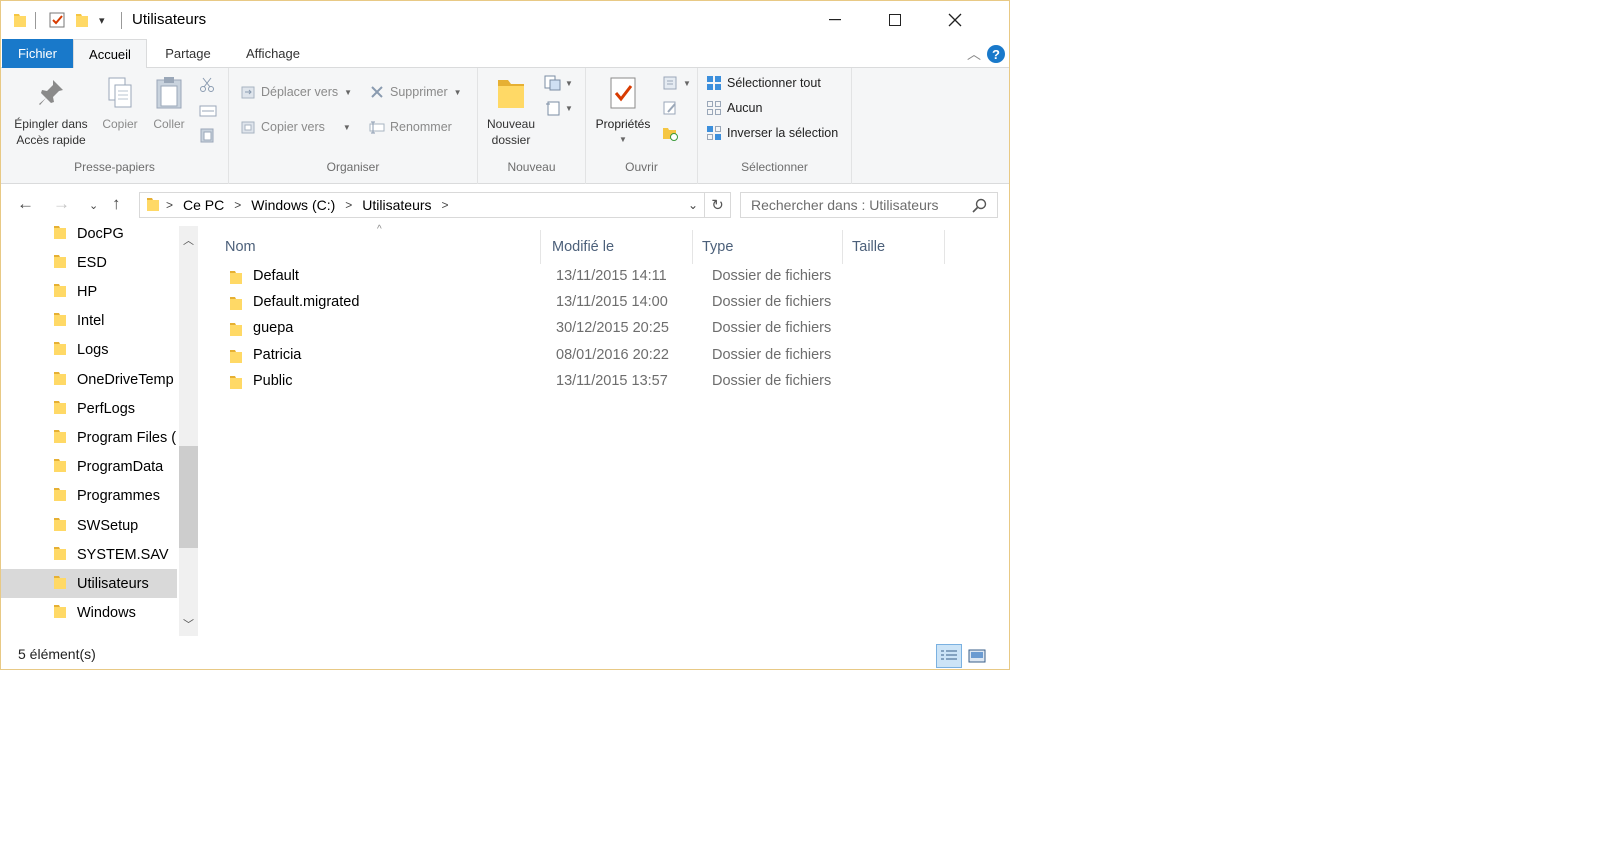 This screenshot has width=1612, height=865. What do you see at coordinates (676, 83) in the screenshot?
I see `open-button: ▼` at bounding box center [676, 83].